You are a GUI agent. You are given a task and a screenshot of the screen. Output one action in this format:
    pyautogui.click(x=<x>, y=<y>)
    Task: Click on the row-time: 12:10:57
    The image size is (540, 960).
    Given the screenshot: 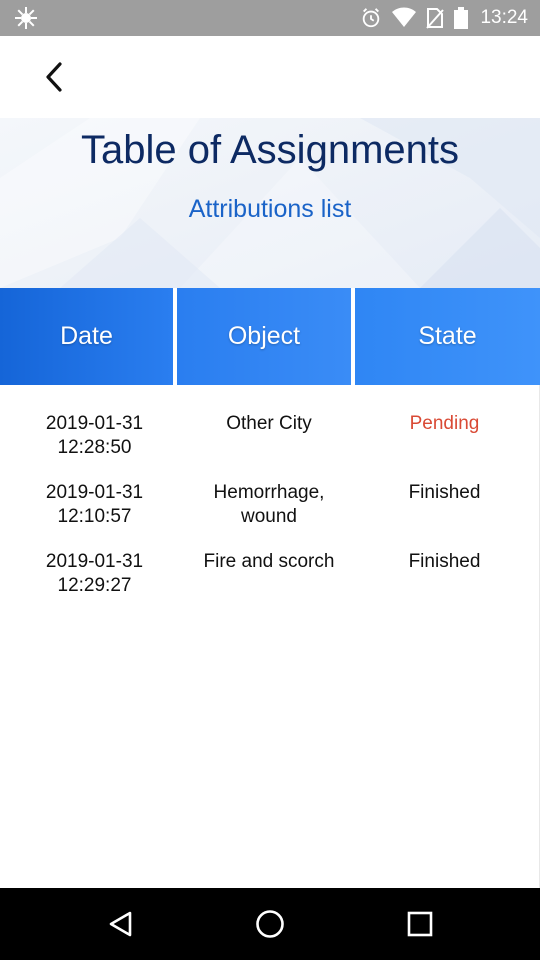 What is the action you would take?
    pyautogui.click(x=94, y=516)
    